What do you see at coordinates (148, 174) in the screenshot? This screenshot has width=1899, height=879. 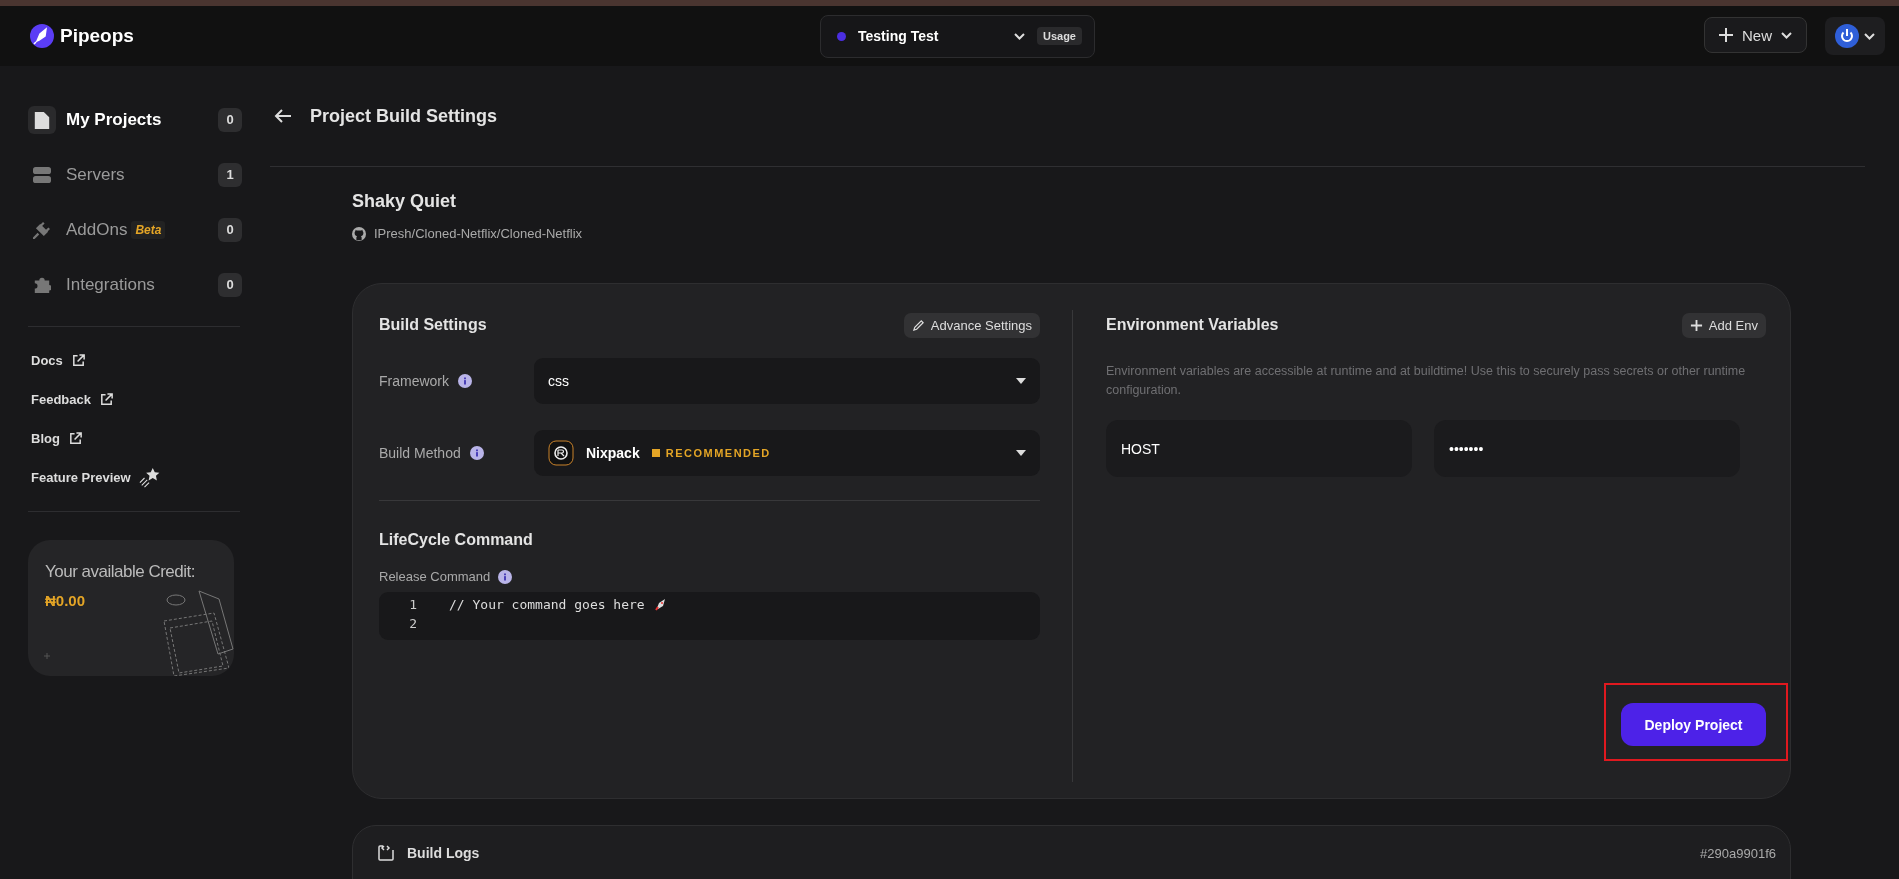 I see `sidebar-item: Servers 1` at bounding box center [148, 174].